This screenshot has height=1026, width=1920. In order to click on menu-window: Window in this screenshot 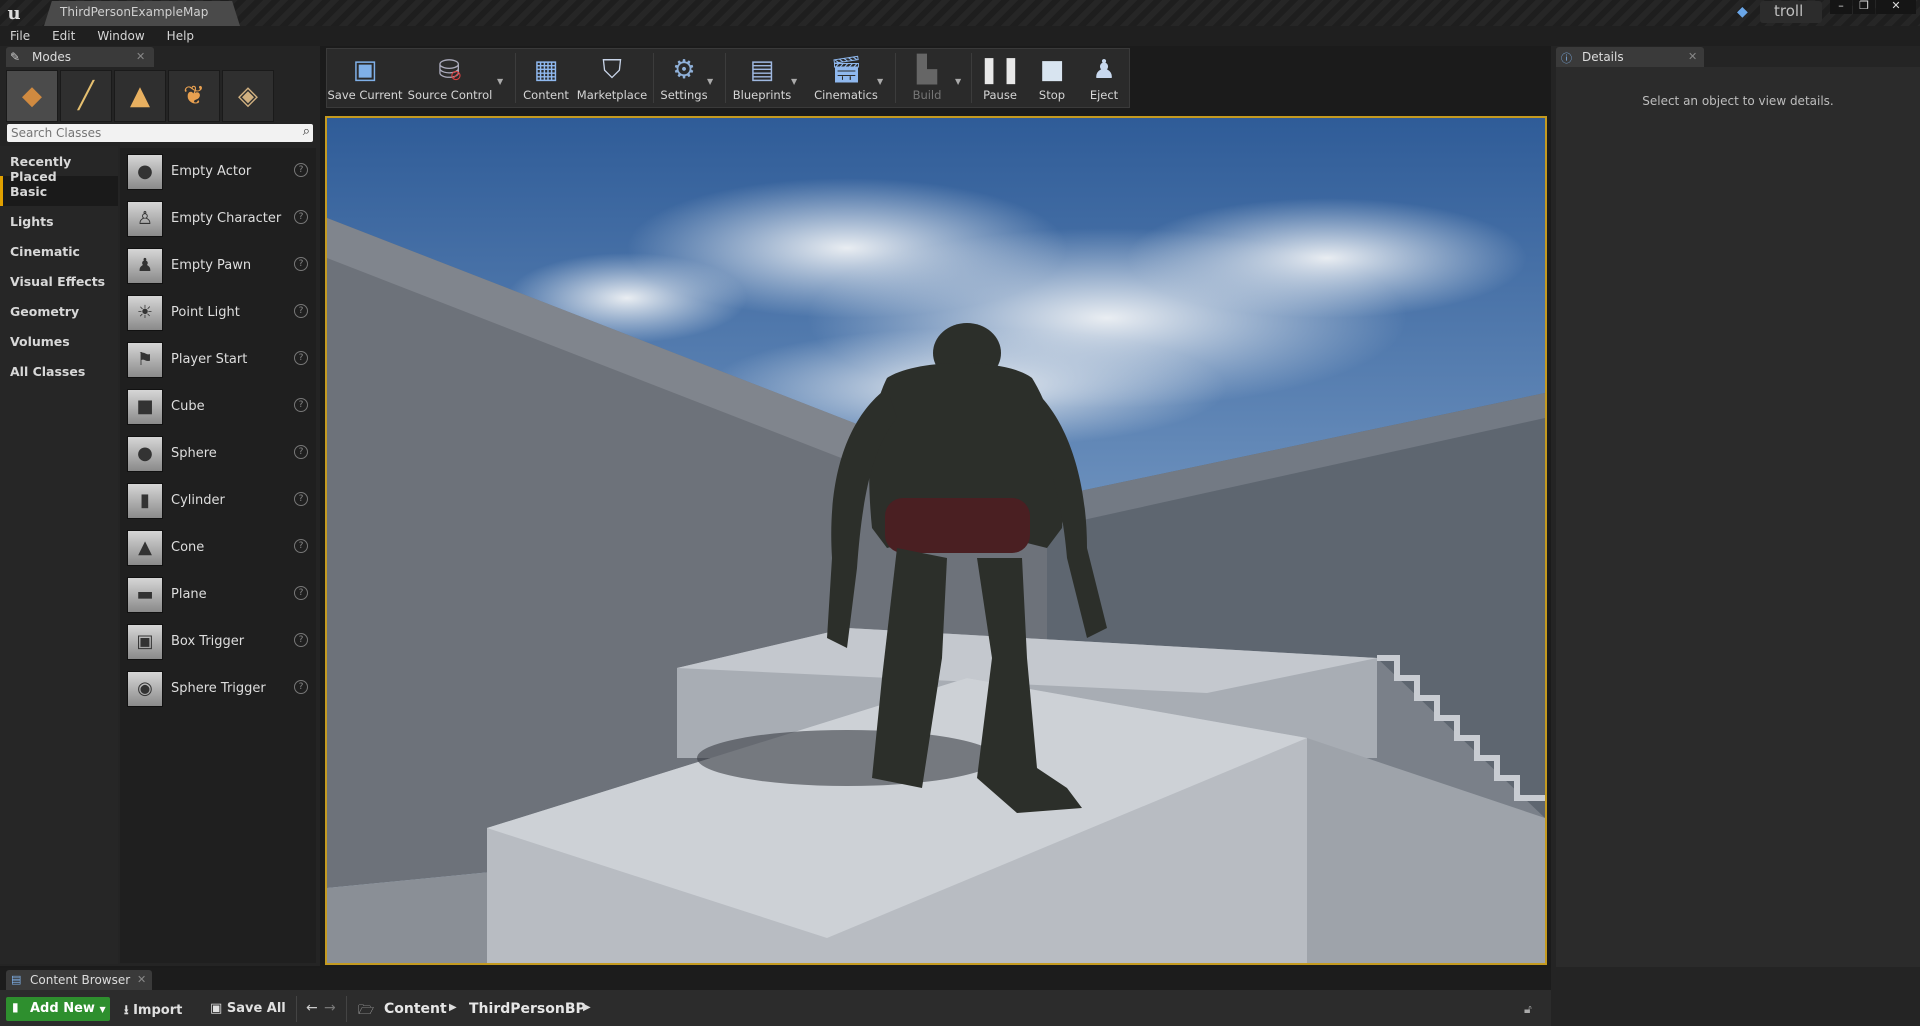, I will do `click(120, 36)`.